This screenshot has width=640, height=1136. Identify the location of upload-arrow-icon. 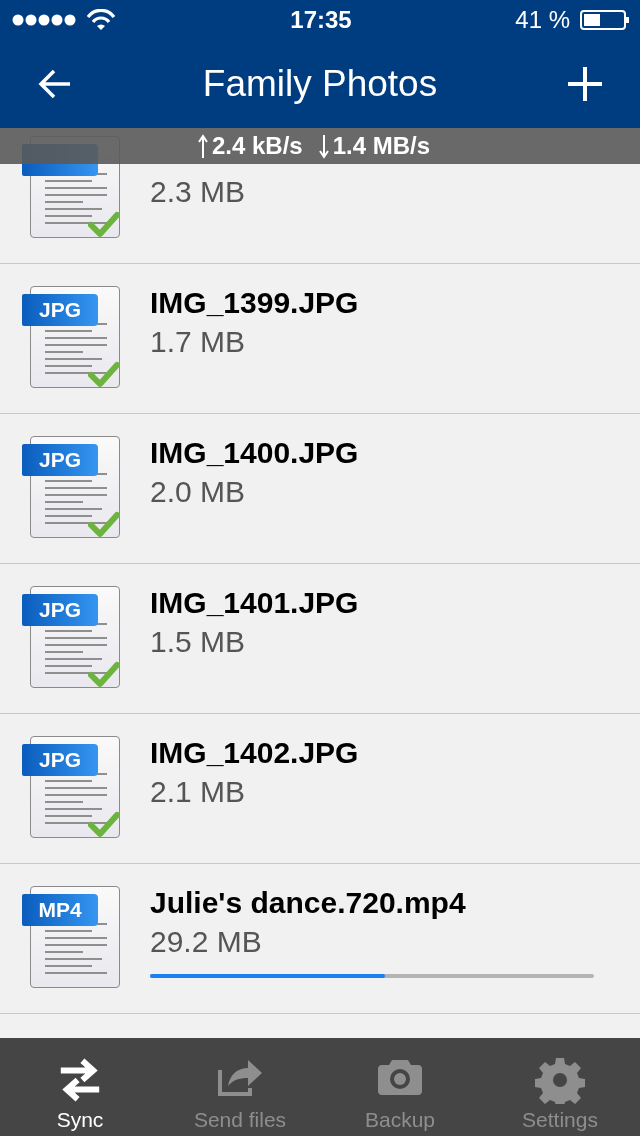
(202, 146).